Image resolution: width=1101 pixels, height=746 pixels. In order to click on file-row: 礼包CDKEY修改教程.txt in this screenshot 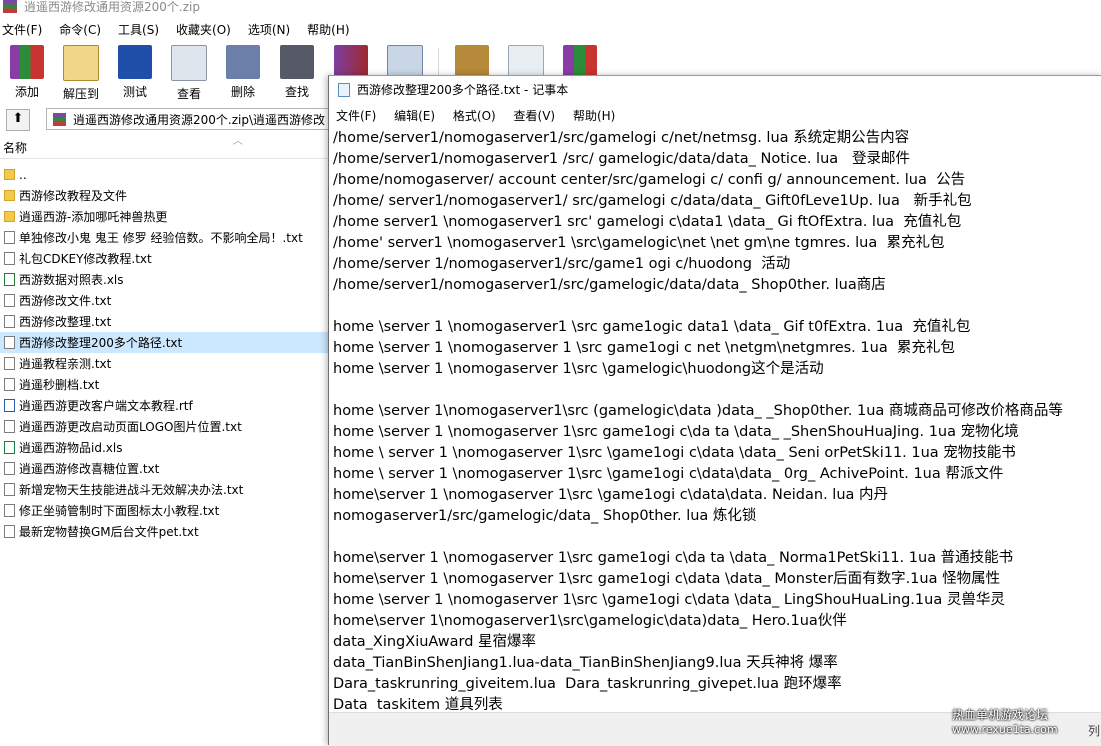, I will do `click(165, 258)`.